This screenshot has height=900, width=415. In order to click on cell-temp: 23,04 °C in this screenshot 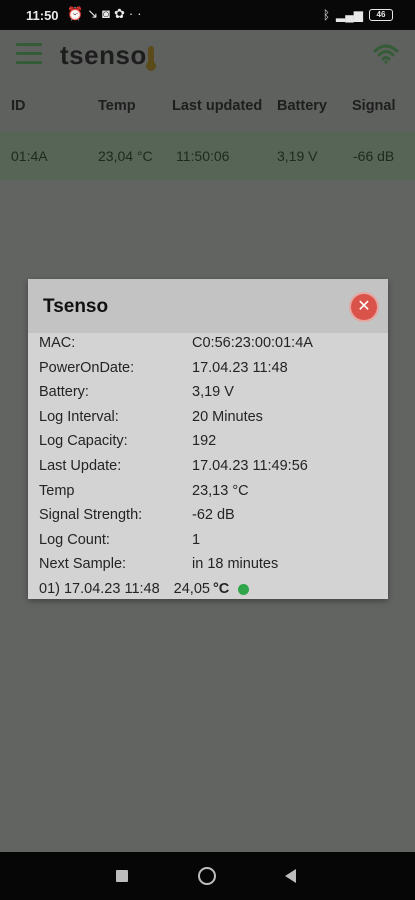, I will do `click(125, 156)`.